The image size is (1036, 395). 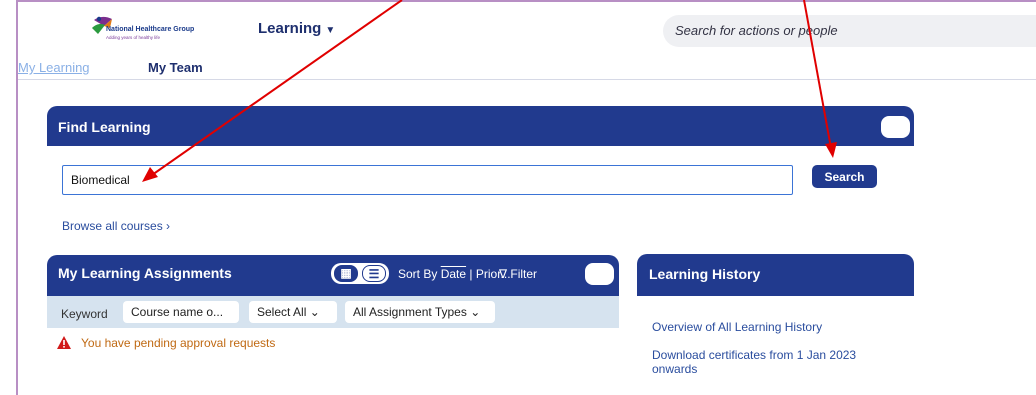 I want to click on history-overview-link: Overview of All Learning History, so click(x=777, y=327).